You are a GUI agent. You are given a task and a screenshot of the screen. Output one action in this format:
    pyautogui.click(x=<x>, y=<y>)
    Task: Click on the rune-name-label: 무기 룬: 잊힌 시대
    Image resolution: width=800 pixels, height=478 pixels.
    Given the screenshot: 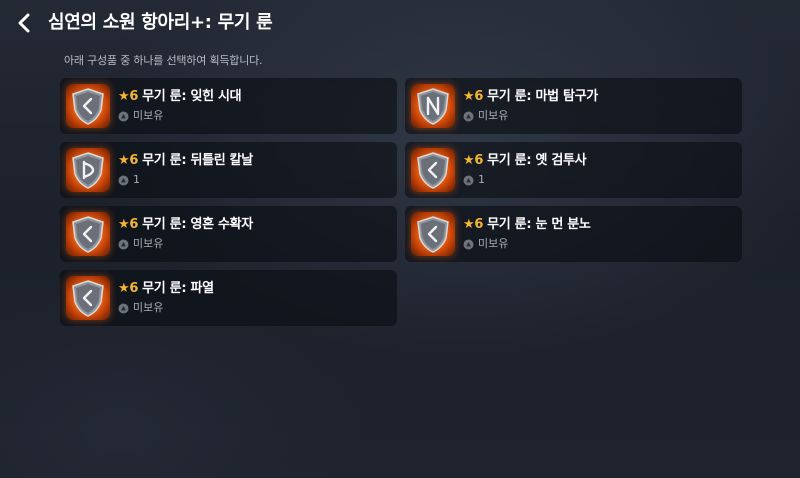 What is the action you would take?
    pyautogui.click(x=192, y=96)
    